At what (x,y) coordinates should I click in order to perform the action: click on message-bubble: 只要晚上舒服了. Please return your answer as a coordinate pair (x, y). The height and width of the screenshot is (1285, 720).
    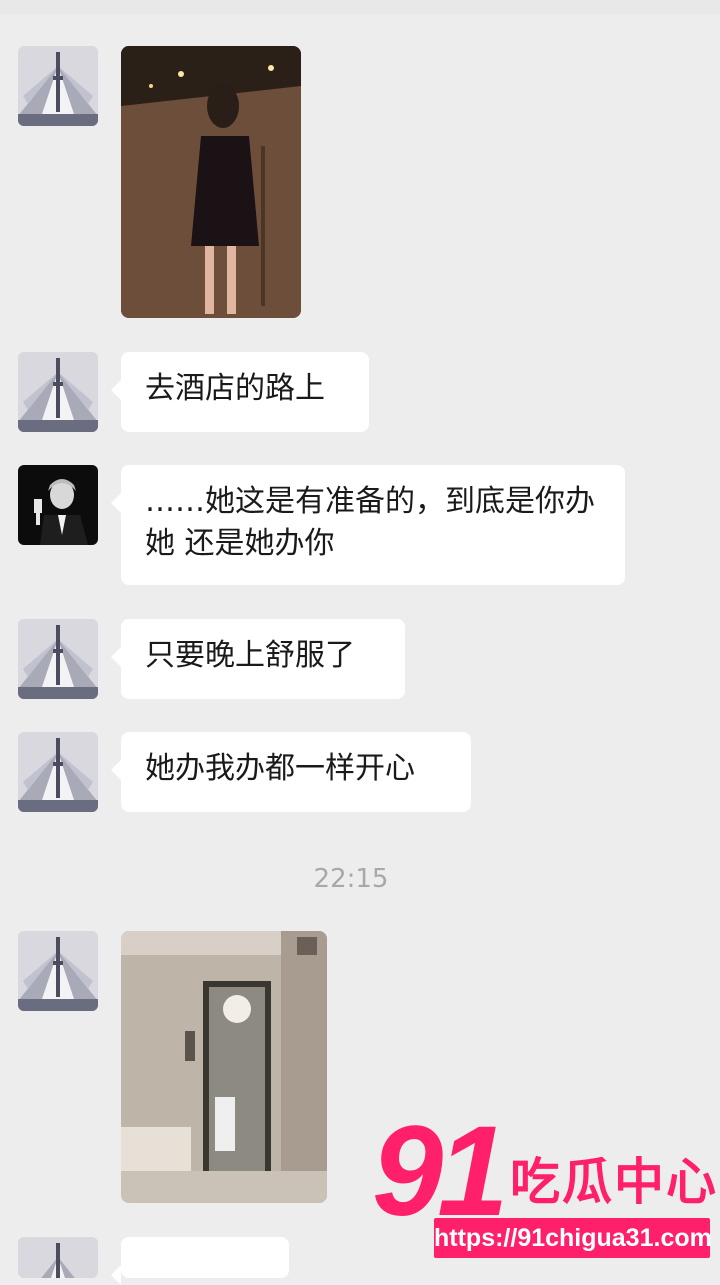
    Looking at the image, I should click on (258, 659).